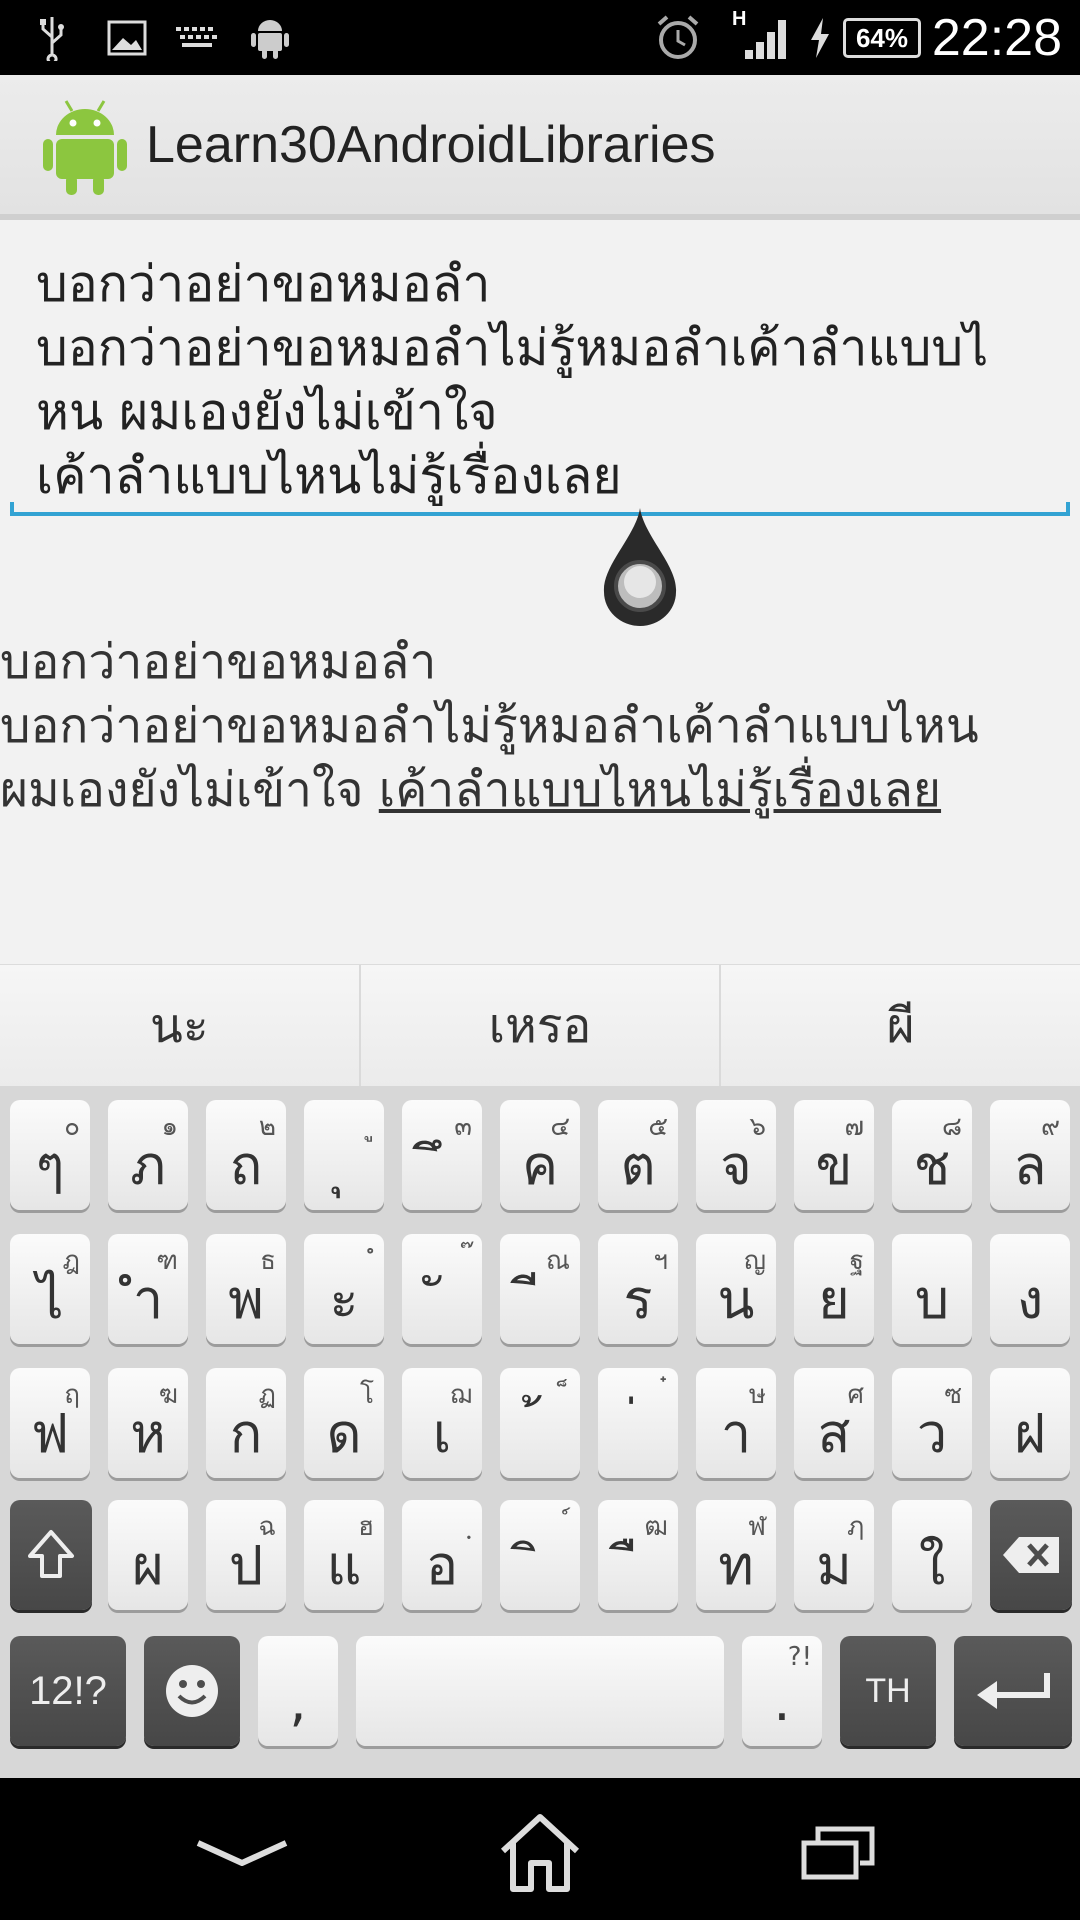 The height and width of the screenshot is (1920, 1080). What do you see at coordinates (932, 1165) in the screenshot?
I see `key-main-label: ช` at bounding box center [932, 1165].